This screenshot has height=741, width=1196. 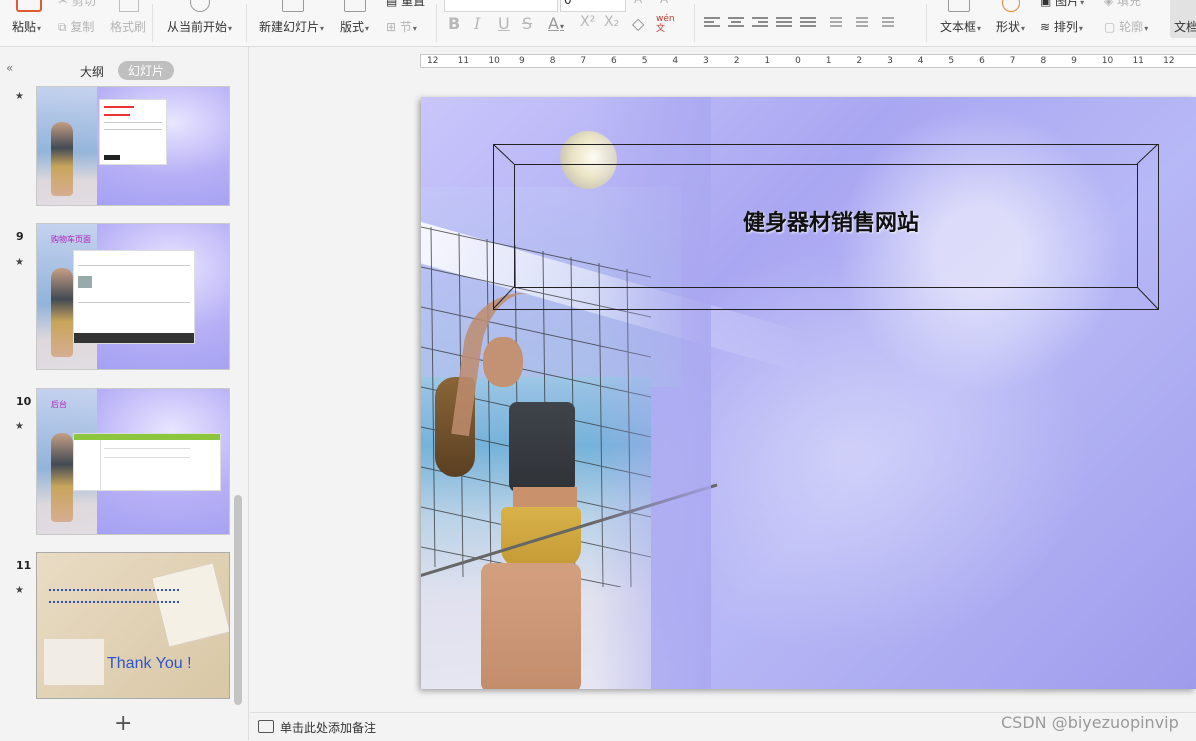 I want to click on layout-button: 版式▾, so click(x=354, y=26).